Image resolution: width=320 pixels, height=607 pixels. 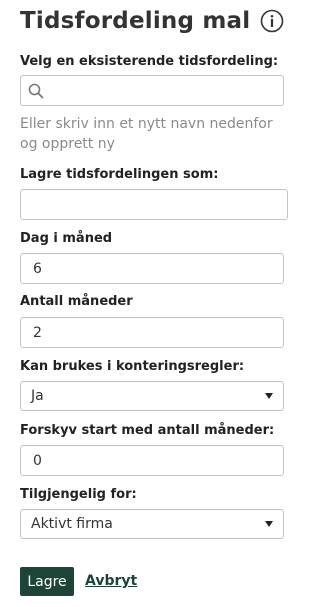 I want to click on info-icon, so click(x=272, y=21).